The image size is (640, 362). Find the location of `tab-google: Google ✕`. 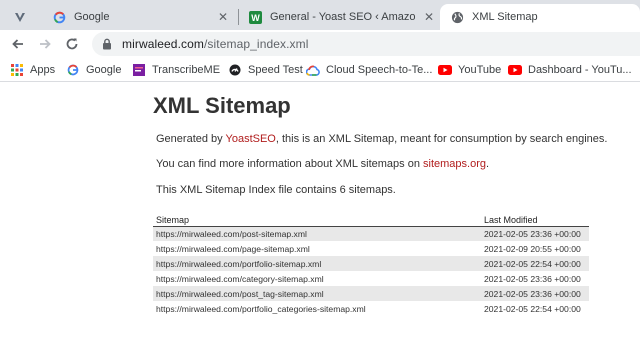

tab-google: Google ✕ is located at coordinates (137, 17).